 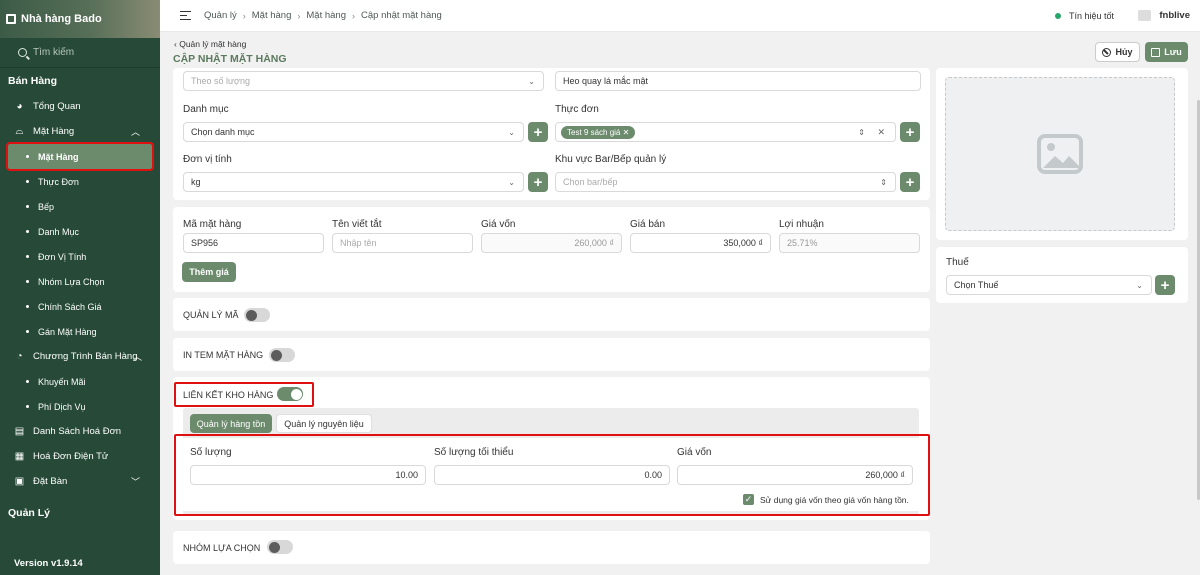 What do you see at coordinates (280, 547) in the screenshot?
I see `option-group-toggle` at bounding box center [280, 547].